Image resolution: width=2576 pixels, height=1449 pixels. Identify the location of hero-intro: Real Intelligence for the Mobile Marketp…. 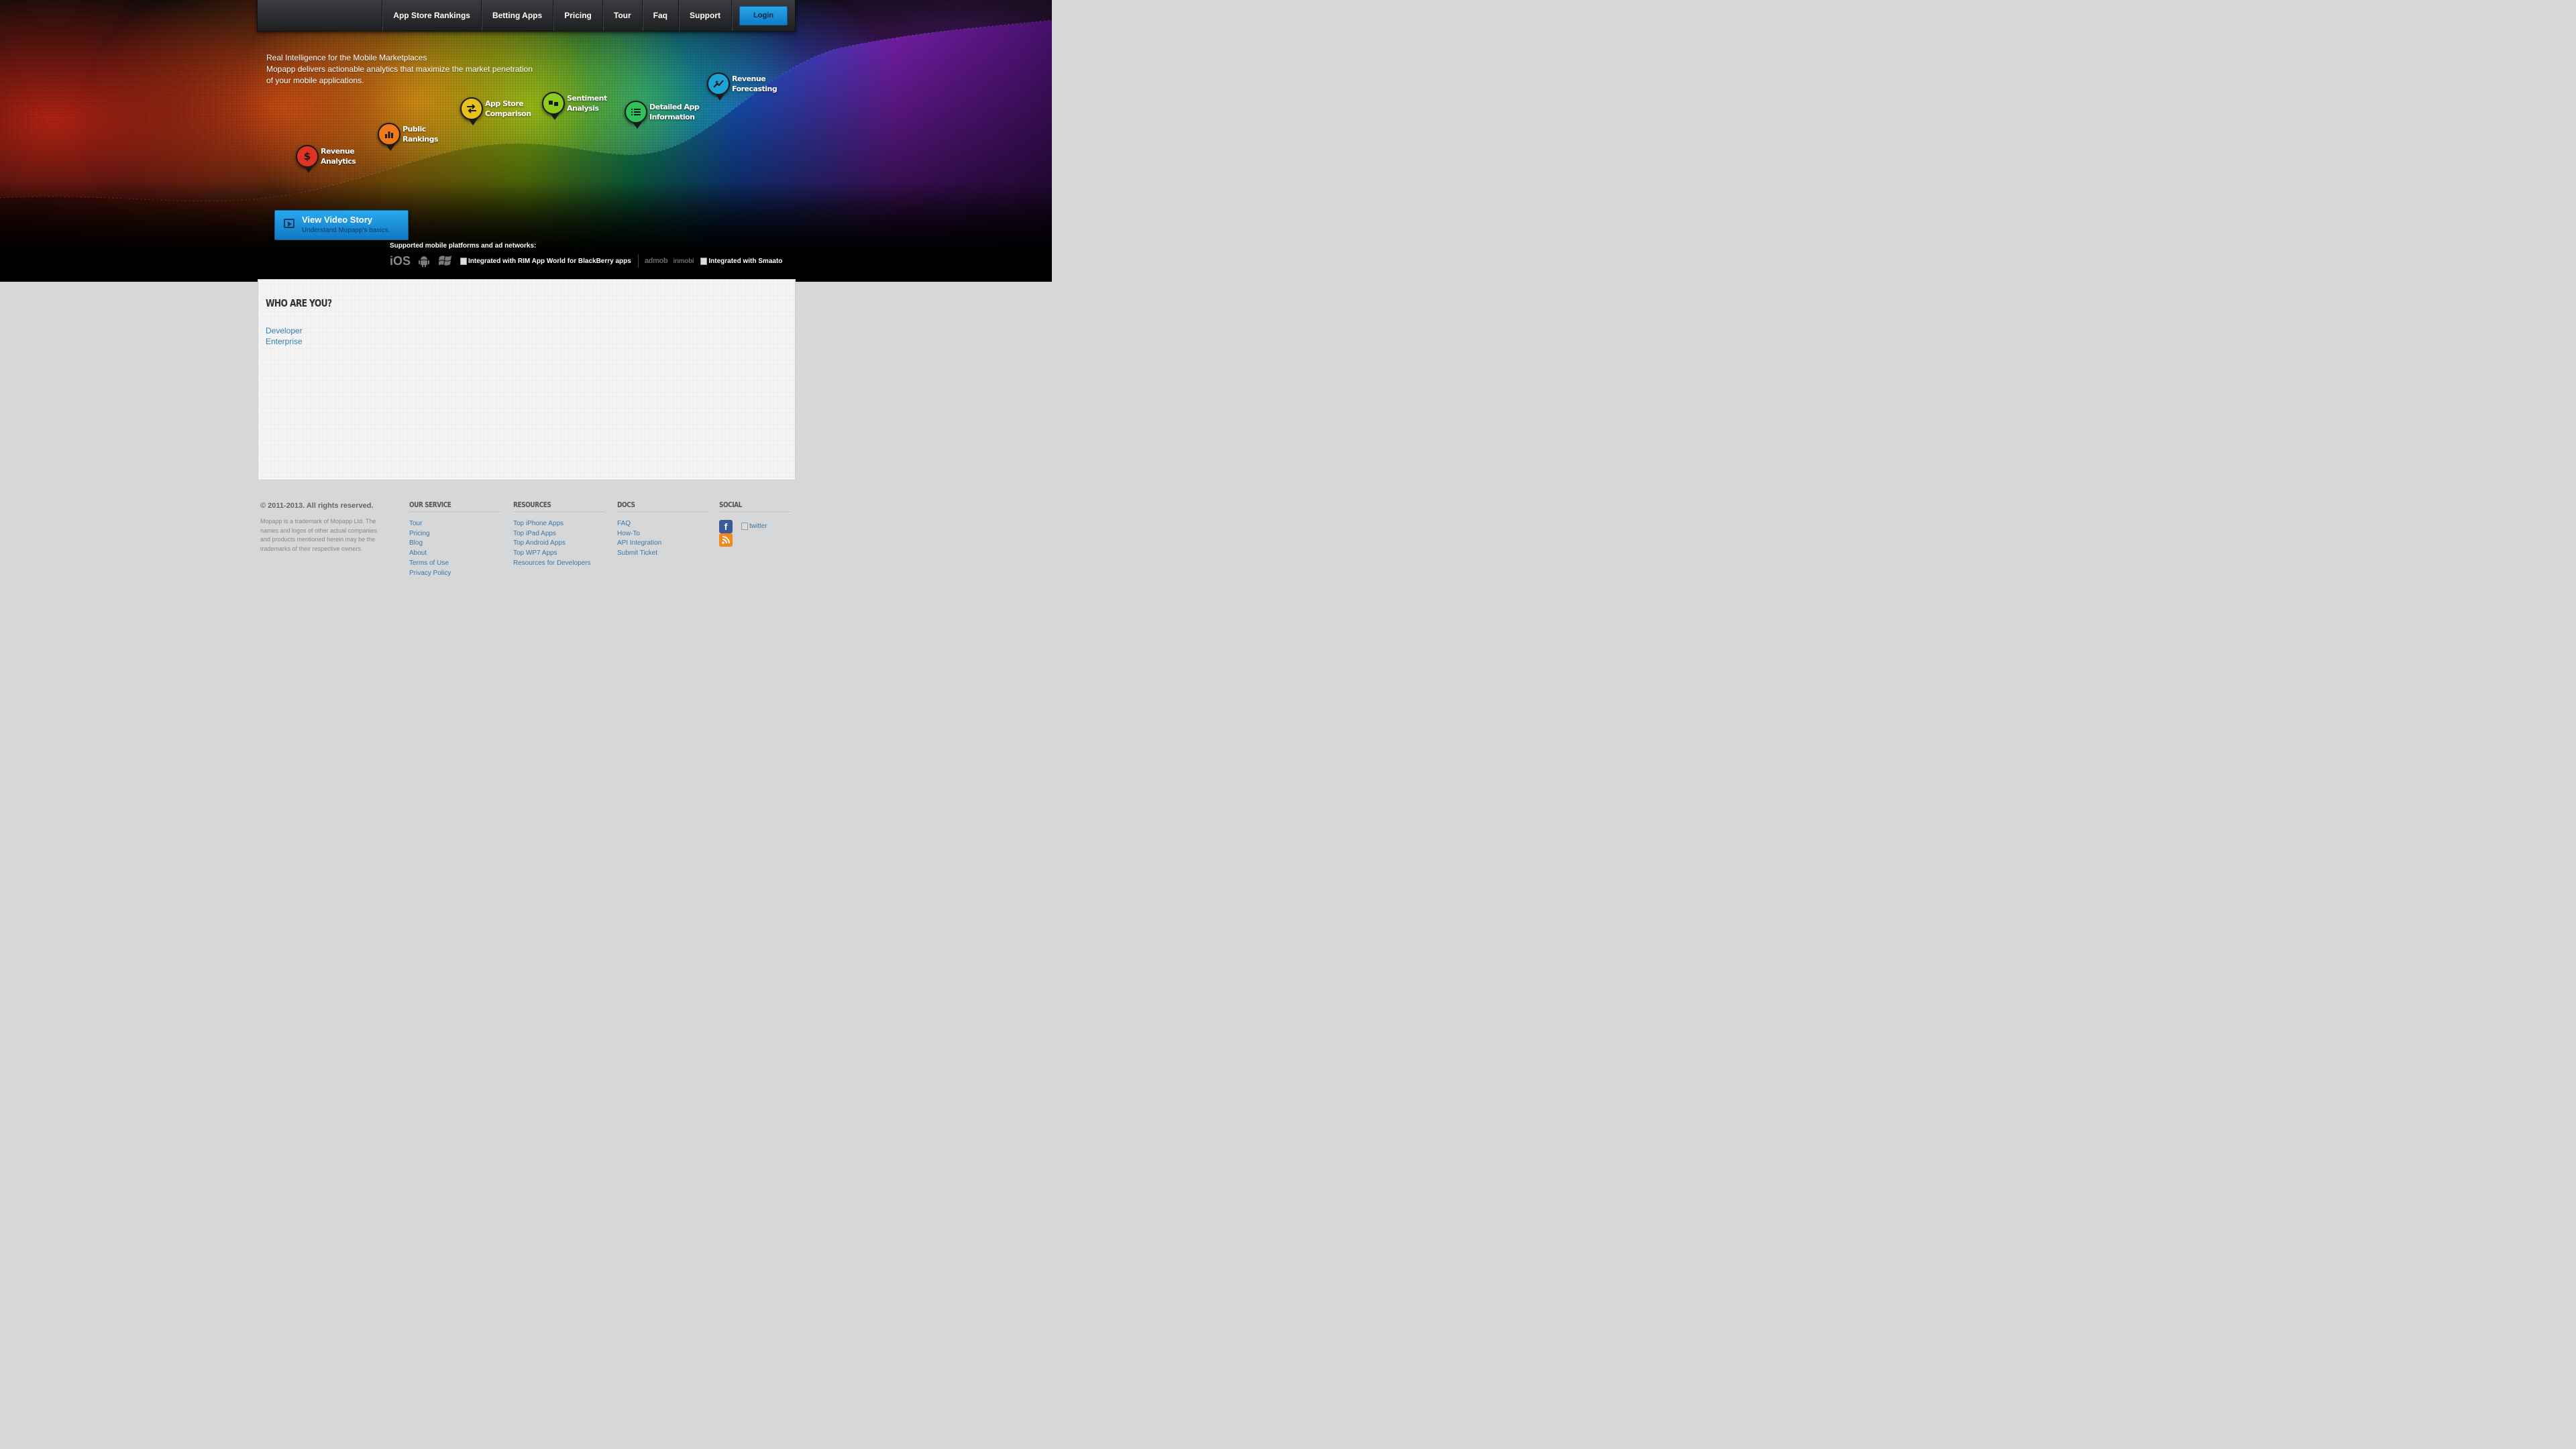
(403, 69).